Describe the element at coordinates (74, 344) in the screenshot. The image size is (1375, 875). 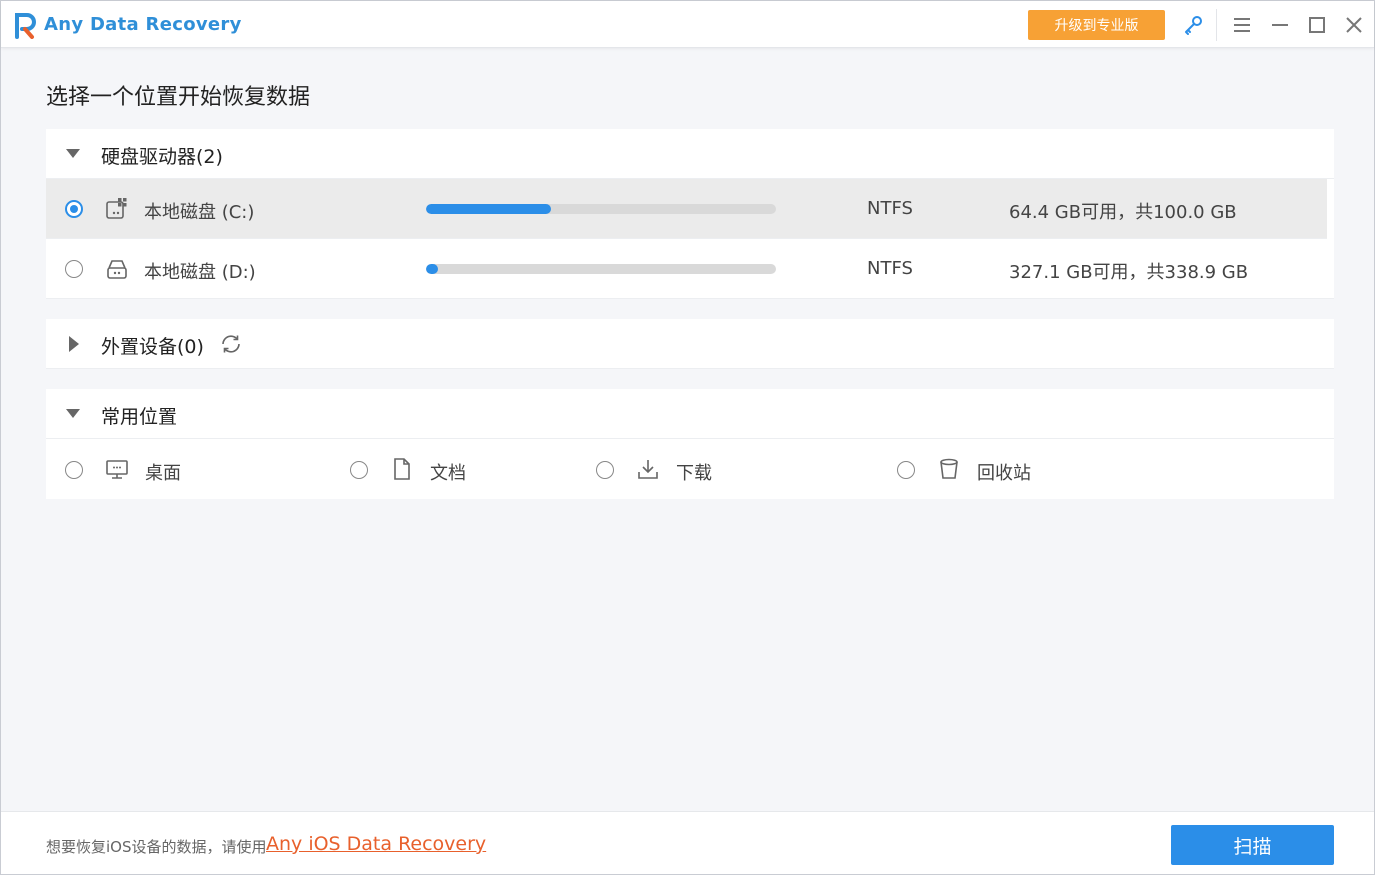
I see `caret-right-icon` at that location.